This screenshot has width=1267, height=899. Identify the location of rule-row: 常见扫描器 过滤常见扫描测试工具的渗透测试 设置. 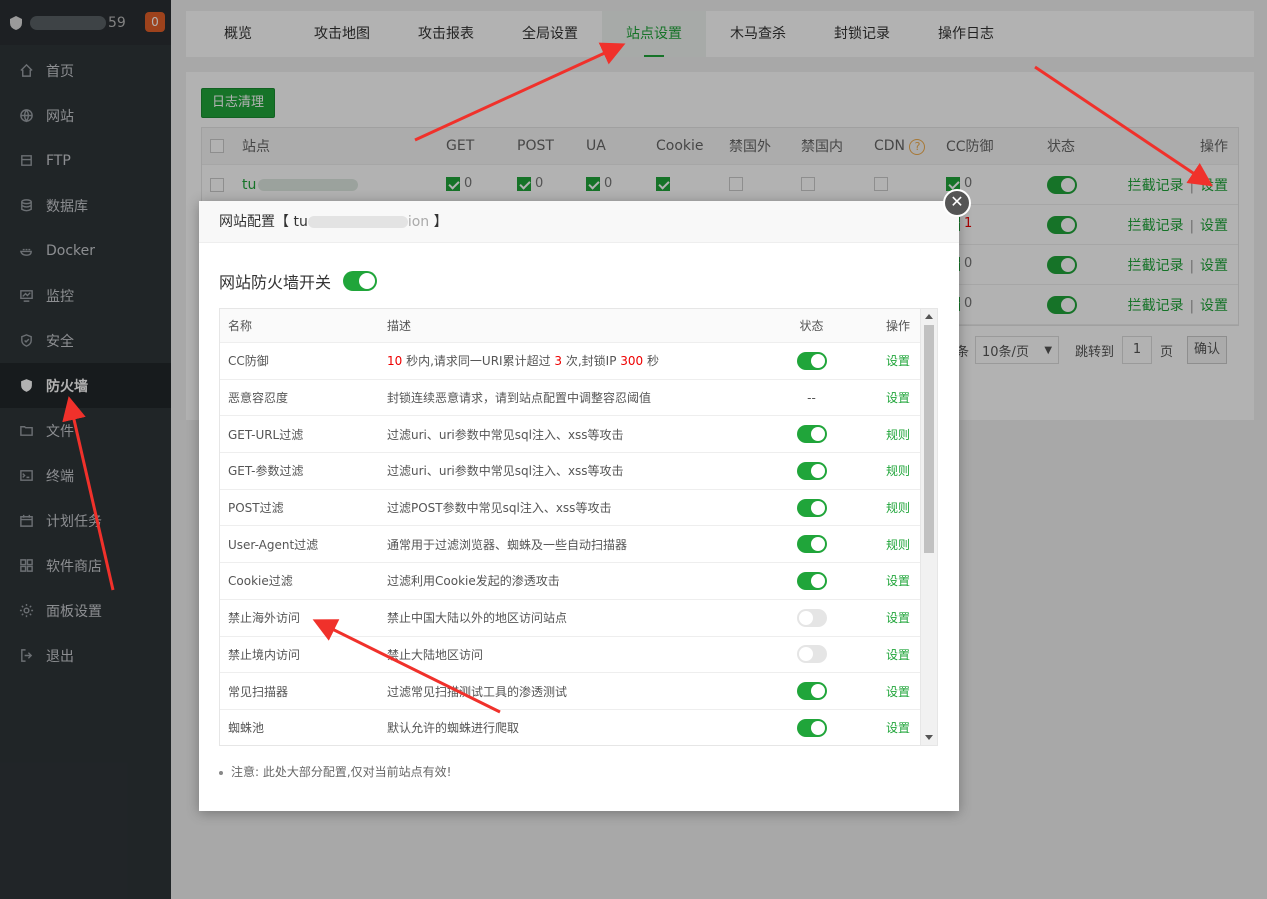
(578, 691).